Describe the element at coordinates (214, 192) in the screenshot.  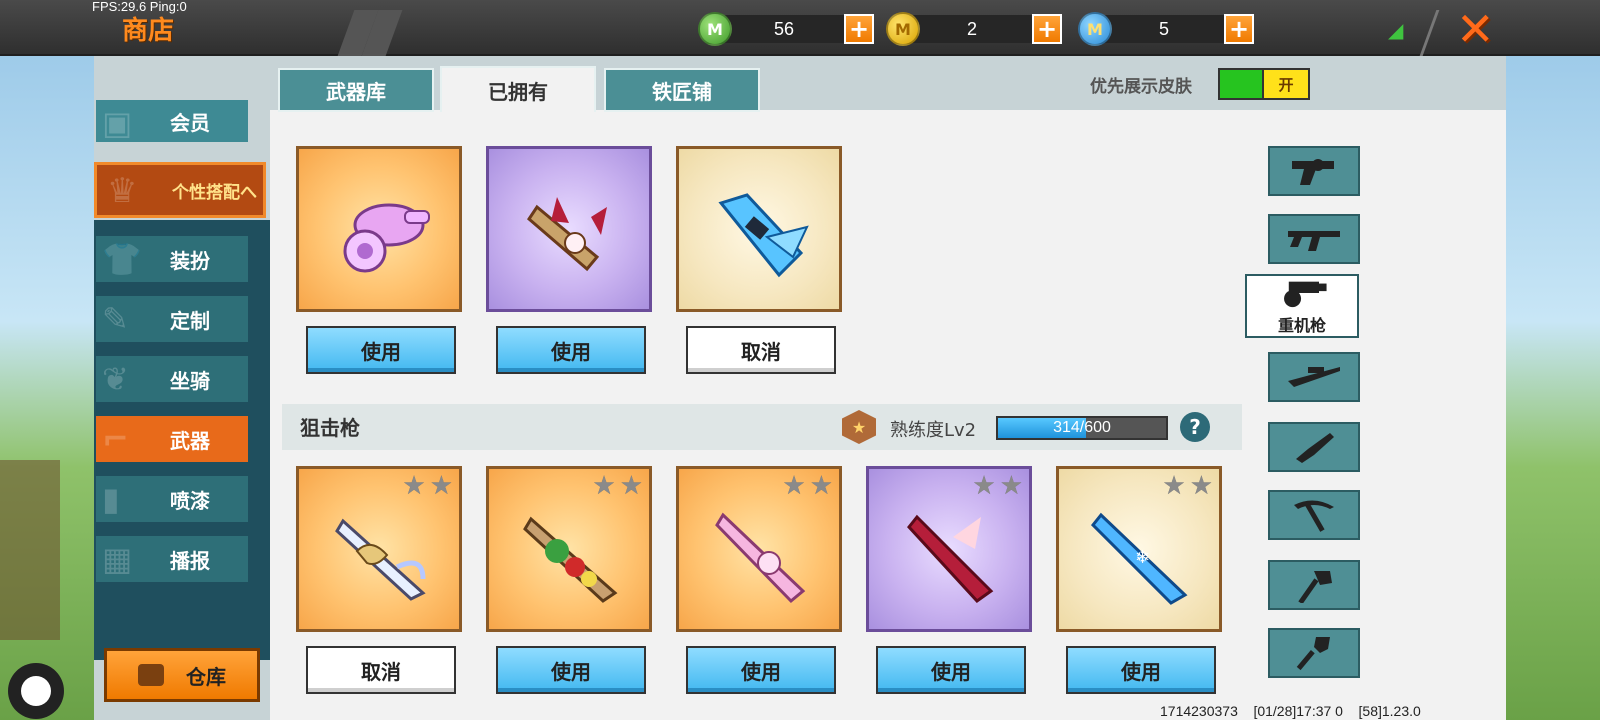
I see `sidebar-group-label: 个性搭配へ` at that location.